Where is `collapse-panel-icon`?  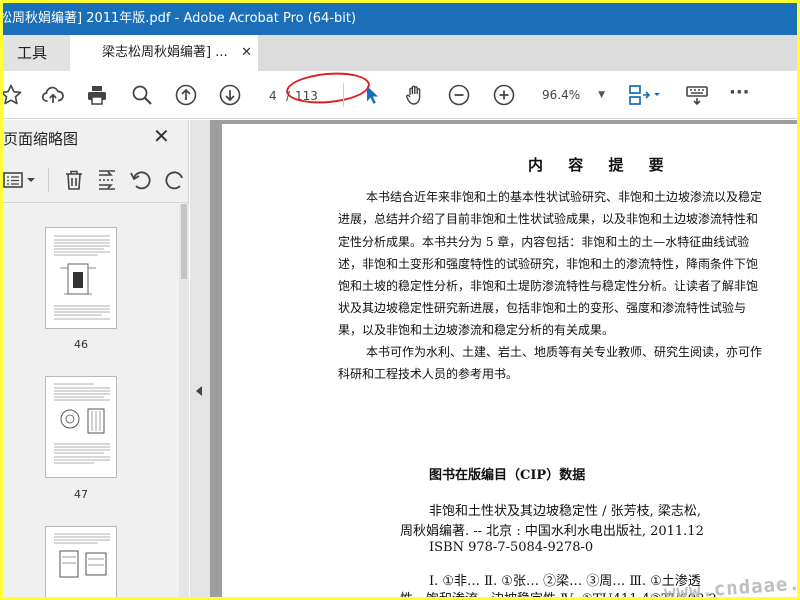
collapse-panel-icon is located at coordinates (199, 391).